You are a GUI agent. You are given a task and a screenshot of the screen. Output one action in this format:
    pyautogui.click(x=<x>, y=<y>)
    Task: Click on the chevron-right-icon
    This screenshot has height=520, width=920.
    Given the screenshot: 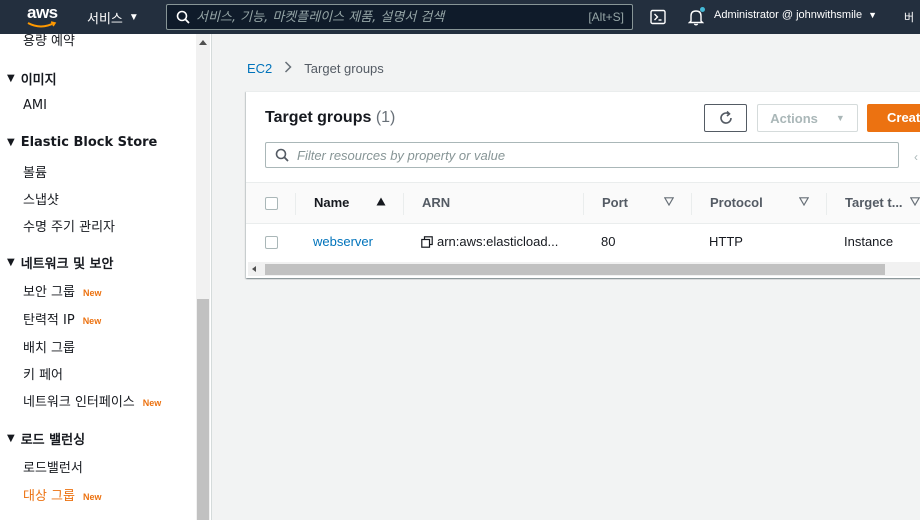 What is the action you would take?
    pyautogui.click(x=288, y=68)
    